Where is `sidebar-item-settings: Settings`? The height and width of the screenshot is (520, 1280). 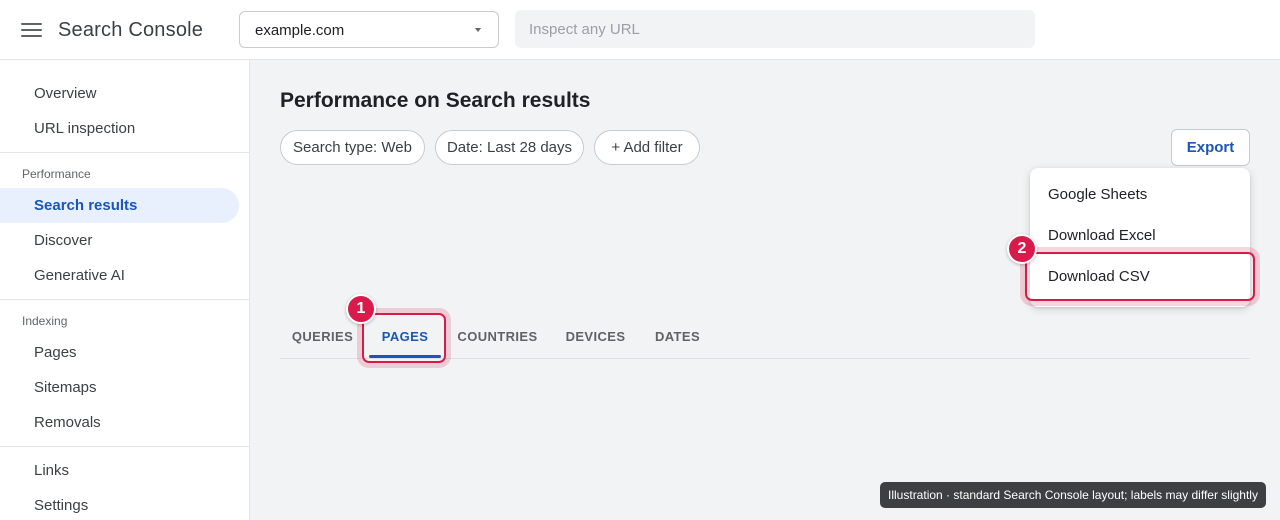 sidebar-item-settings: Settings is located at coordinates (119, 504).